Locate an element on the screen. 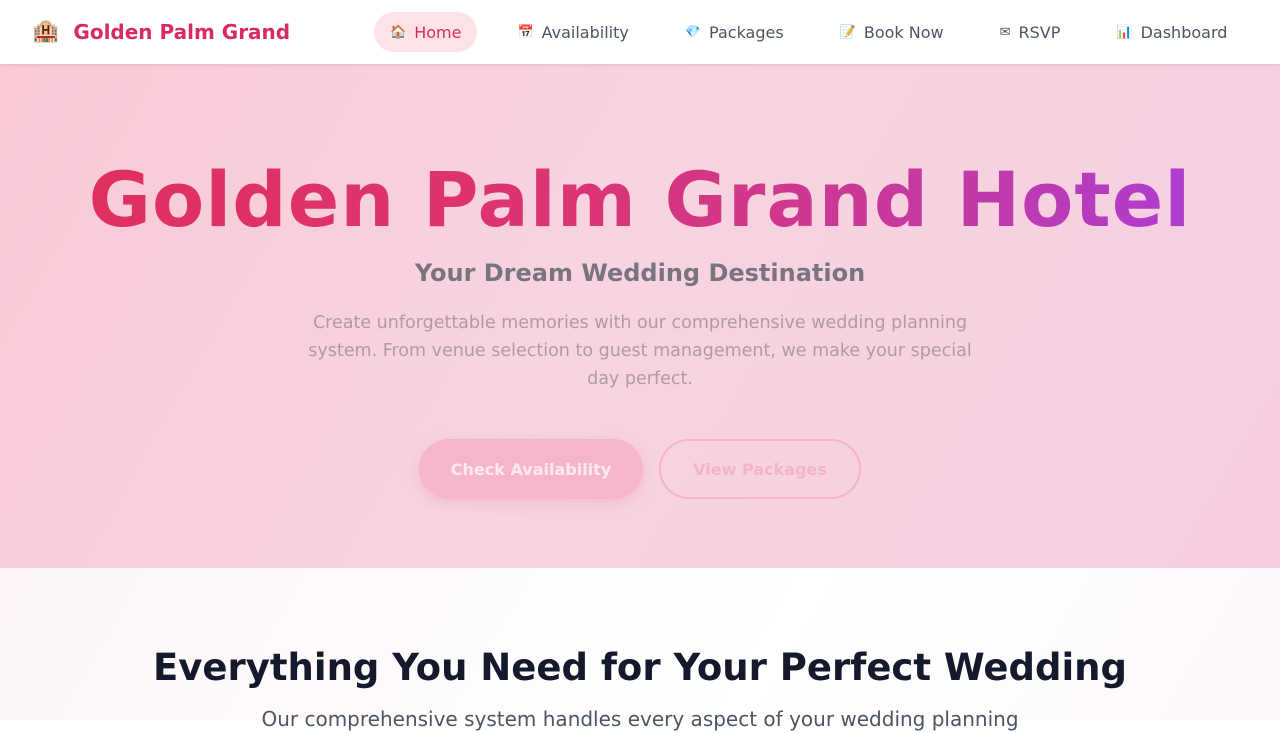 This screenshot has width=1280, height=733. hero-subtitle: Your Dream Wedding Destination is located at coordinates (640, 273).